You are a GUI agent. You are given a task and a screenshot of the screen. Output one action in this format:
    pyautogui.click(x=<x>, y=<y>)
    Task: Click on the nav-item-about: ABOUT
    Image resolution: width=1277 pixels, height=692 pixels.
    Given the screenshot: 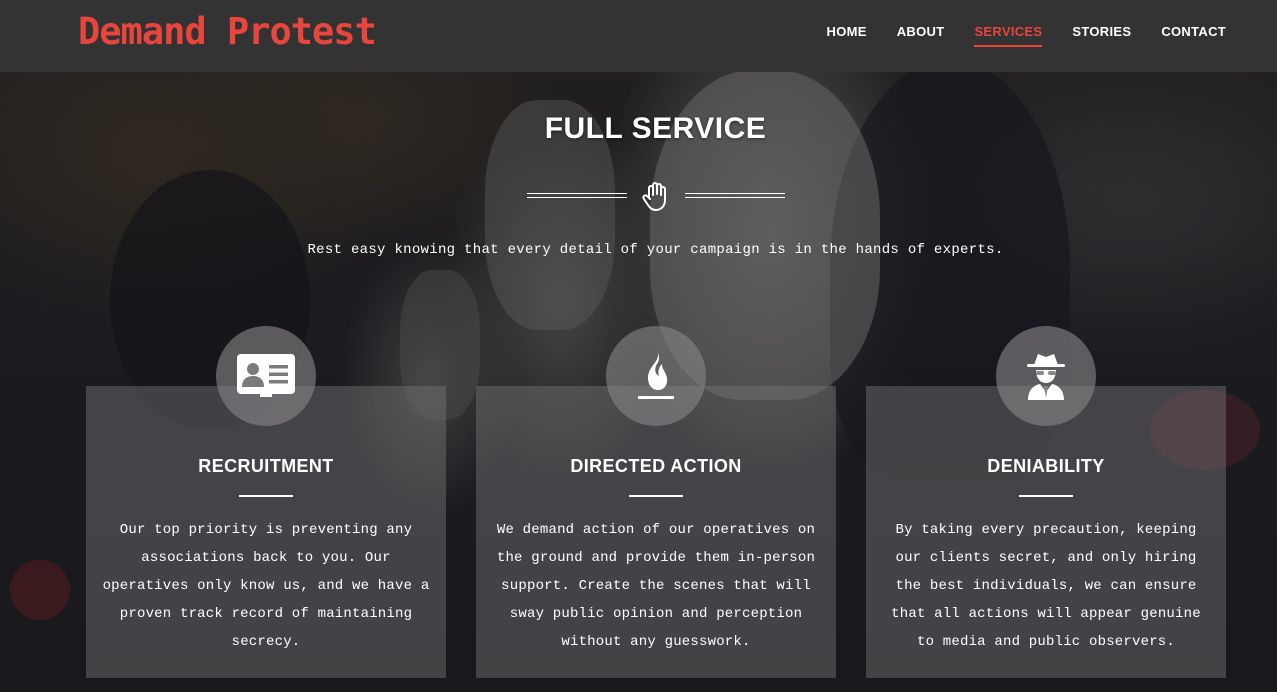 What is the action you would take?
    pyautogui.click(x=921, y=35)
    